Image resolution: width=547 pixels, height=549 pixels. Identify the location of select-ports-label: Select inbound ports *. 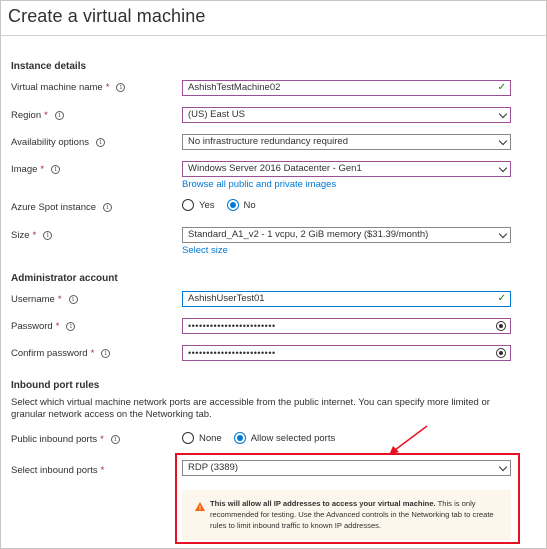
(57, 470).